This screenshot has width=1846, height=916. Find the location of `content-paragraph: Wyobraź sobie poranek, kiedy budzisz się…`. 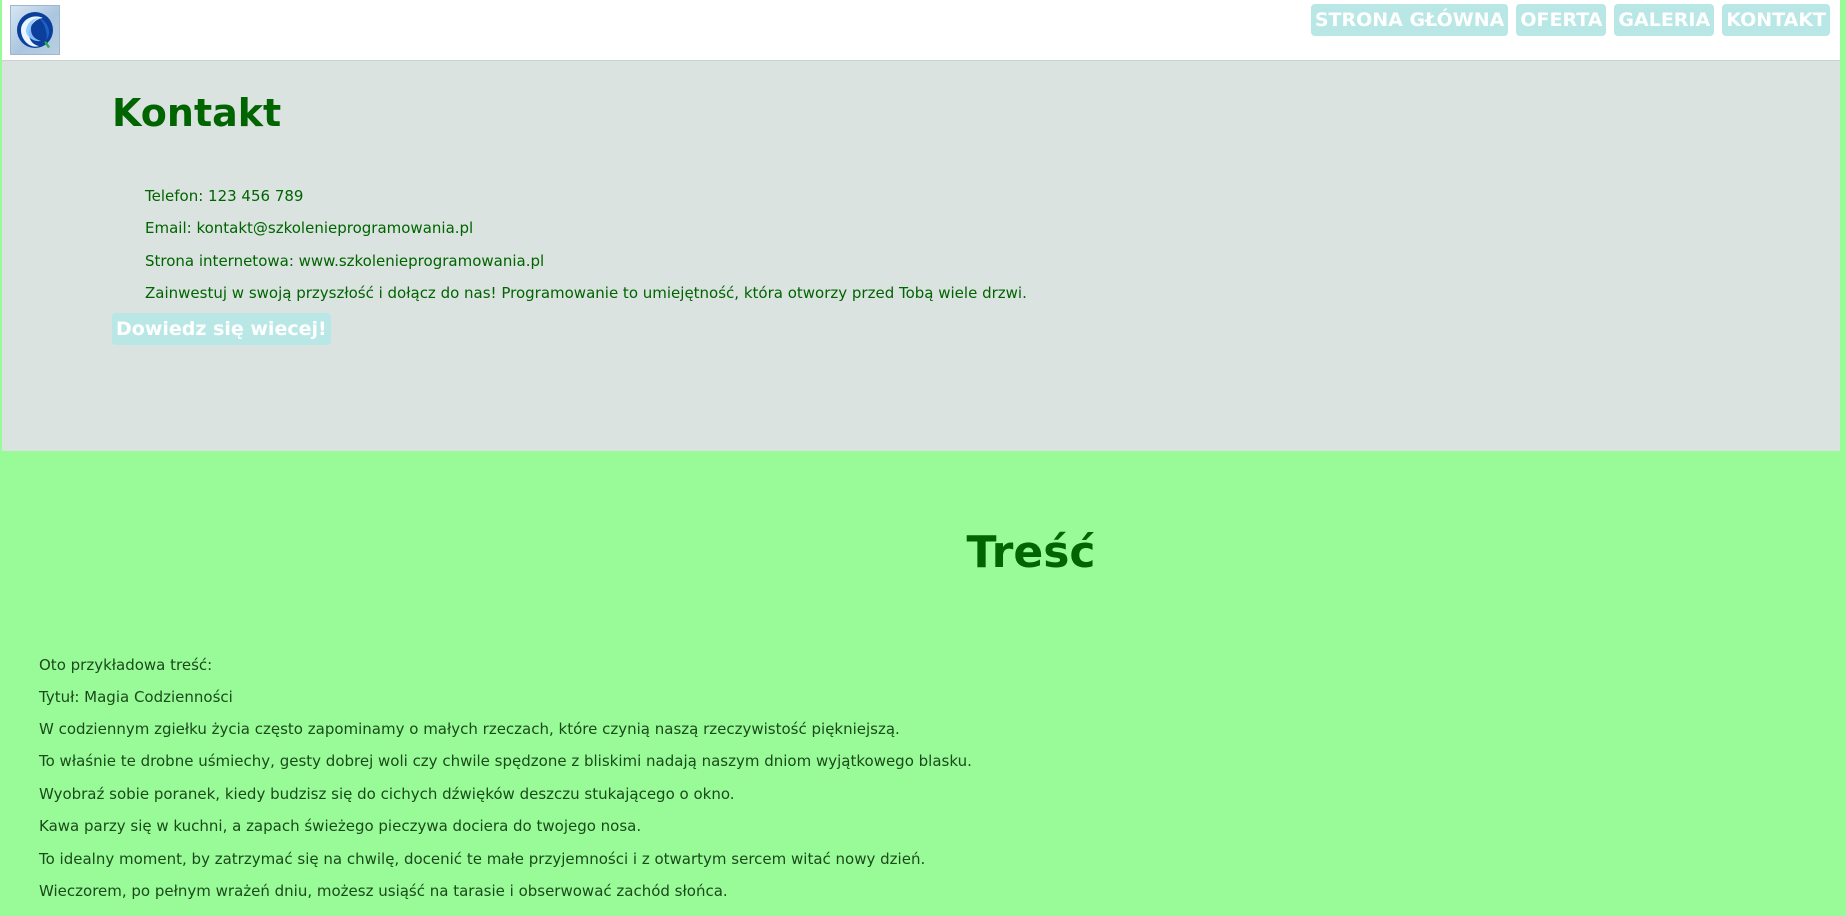

content-paragraph: Wyobraź sobie poranek, kiedy budzisz się… is located at coordinates (387, 794).